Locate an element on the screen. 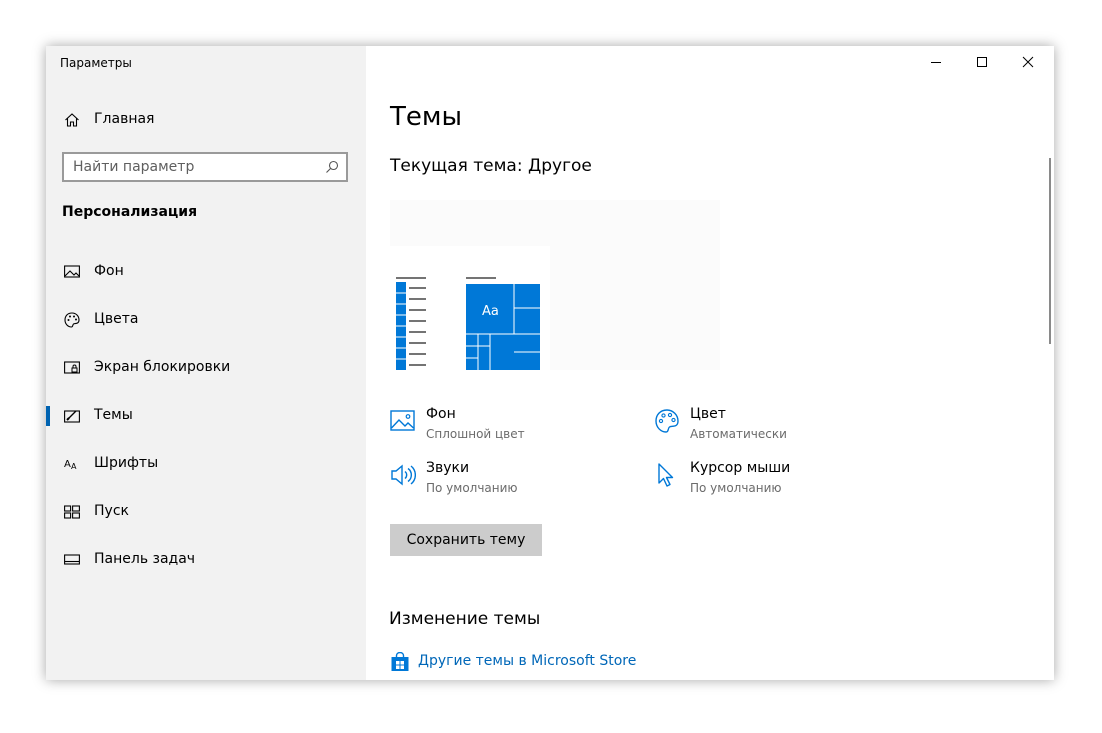 This screenshot has width=1102, height=733. current-theme-label: Текущая тема: Другое is located at coordinates (491, 166).